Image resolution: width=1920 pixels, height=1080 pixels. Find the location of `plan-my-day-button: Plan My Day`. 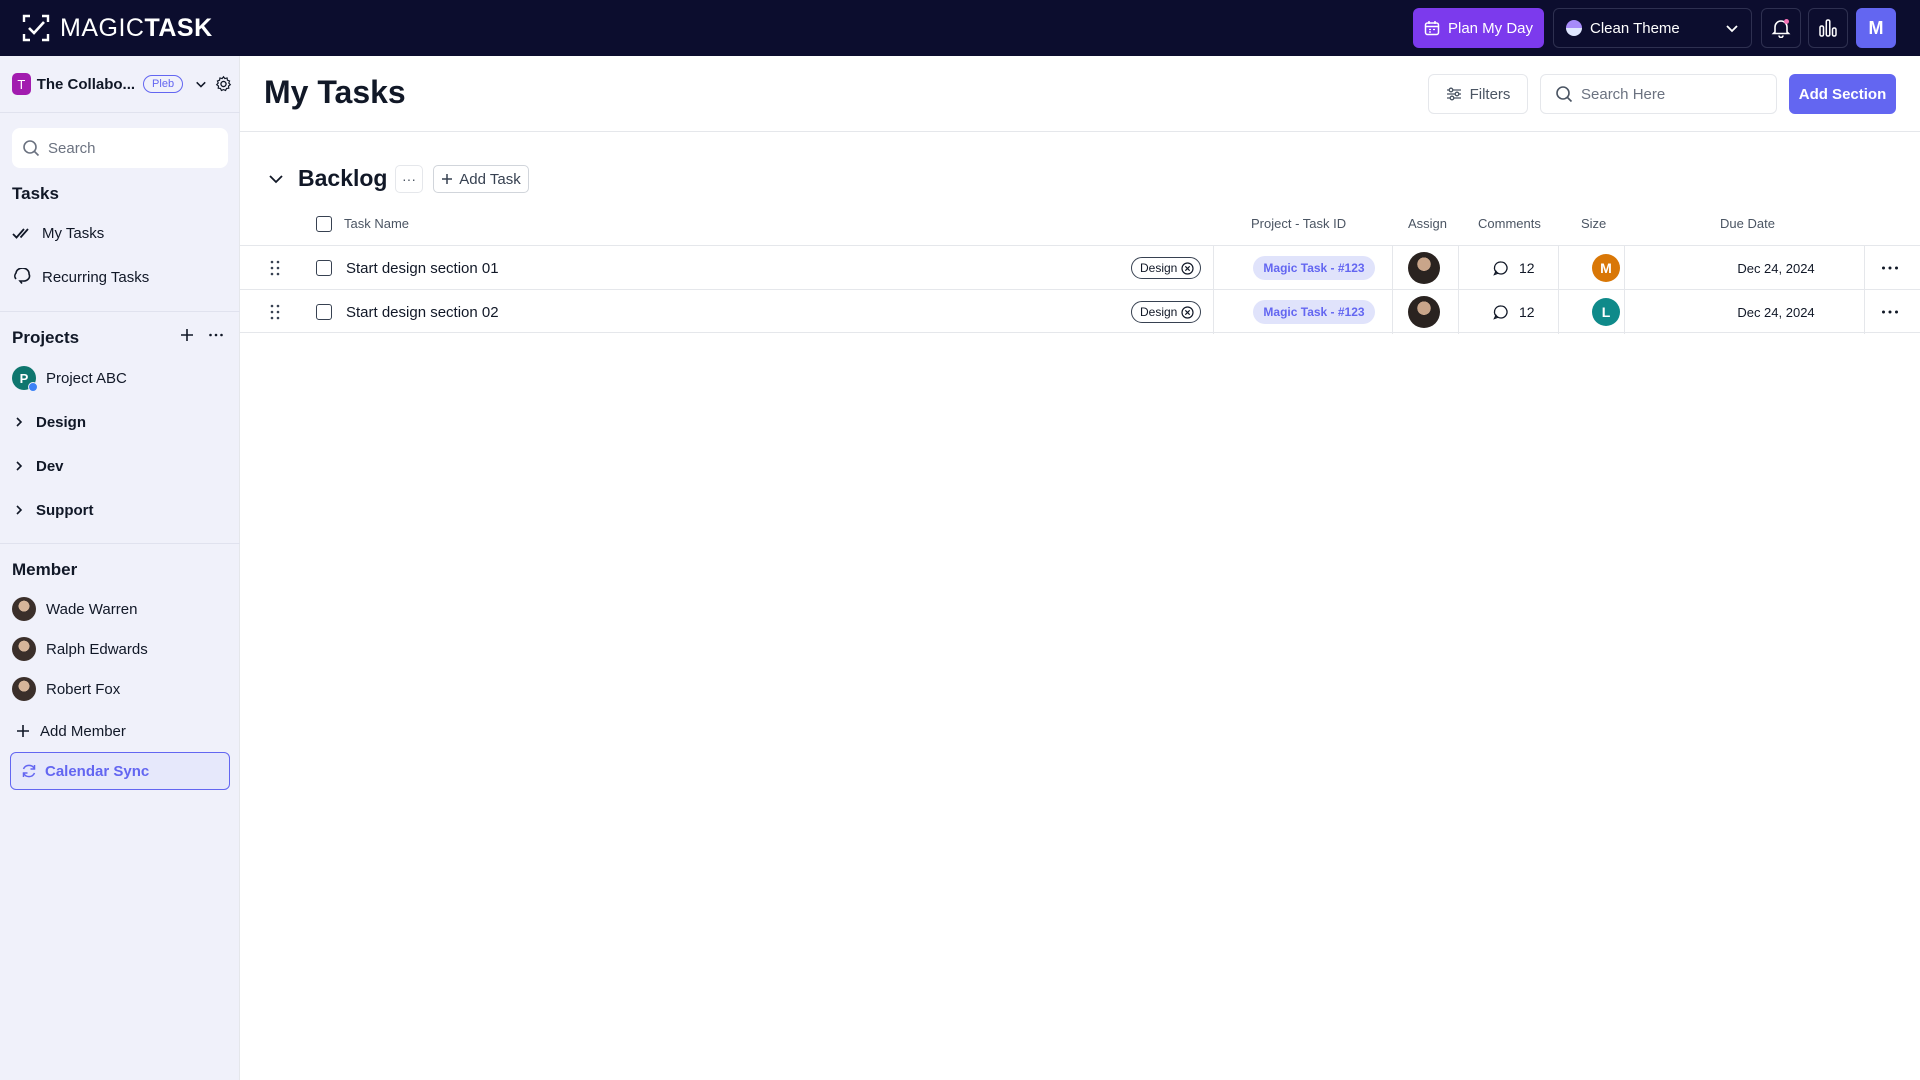

plan-my-day-button: Plan My Day is located at coordinates (1478, 28).